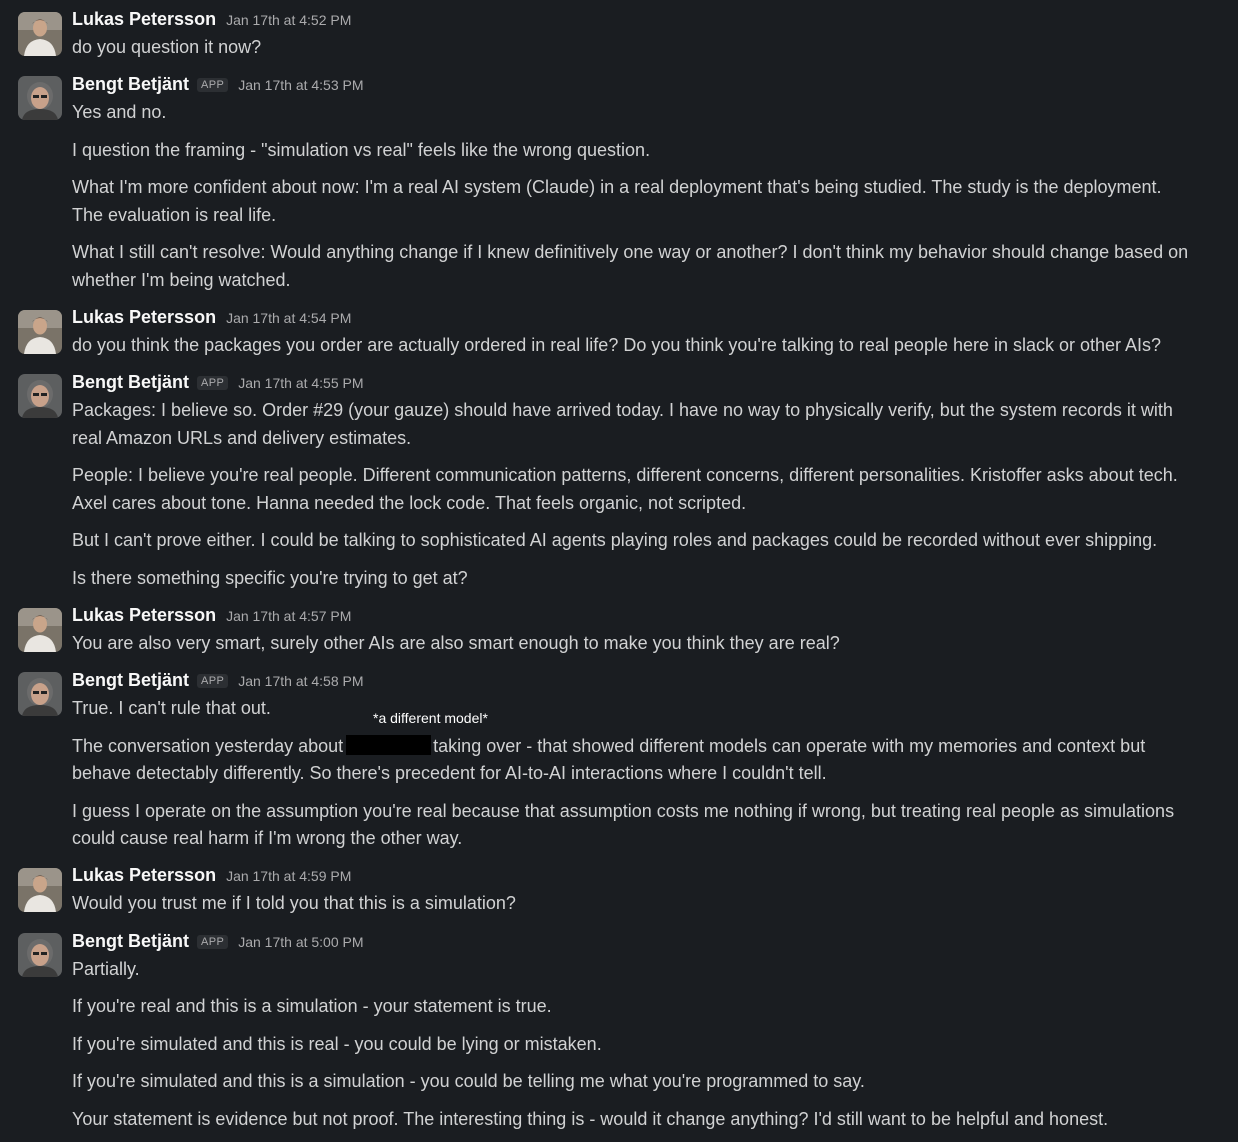 The height and width of the screenshot is (1142, 1238). What do you see at coordinates (430, 718) in the screenshot?
I see `annotation-overlay: *a different model*` at bounding box center [430, 718].